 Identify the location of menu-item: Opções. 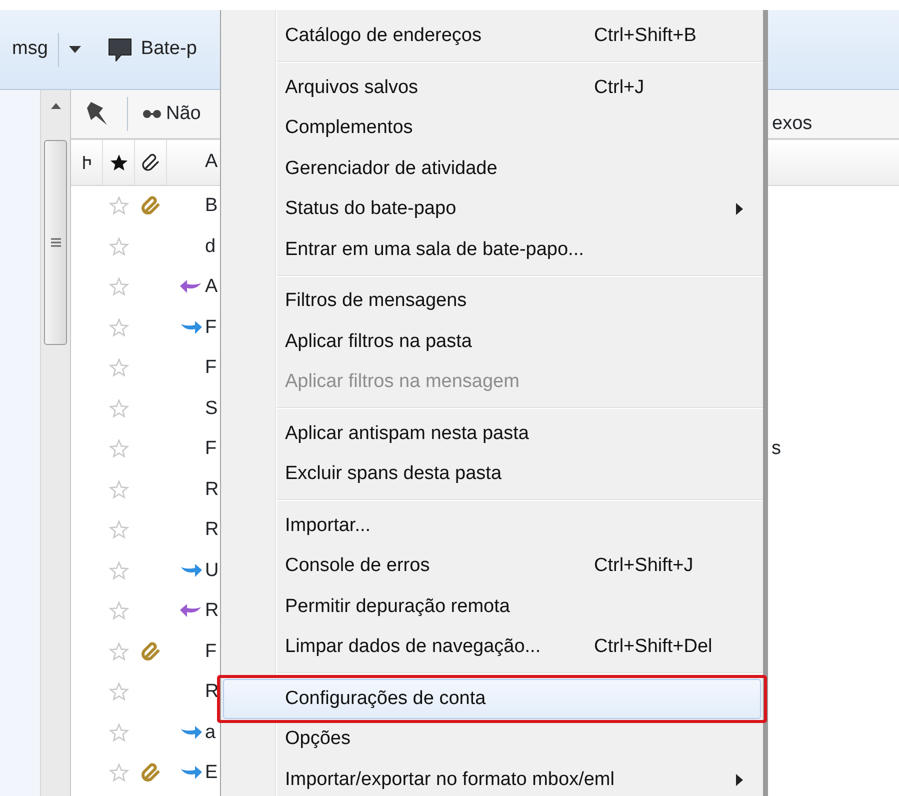
(492, 739).